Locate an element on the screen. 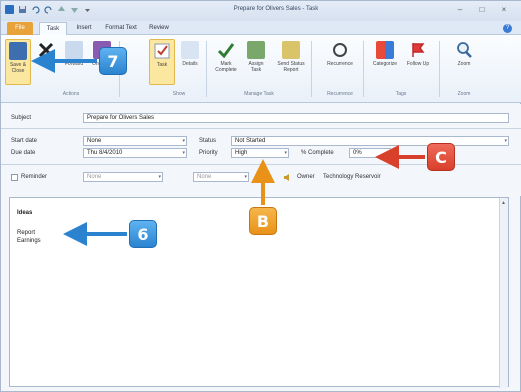 This screenshot has height=392, width=521. ribbon-tab-bar: File Task Insert Format Text Review ? is located at coordinates (261, 28).